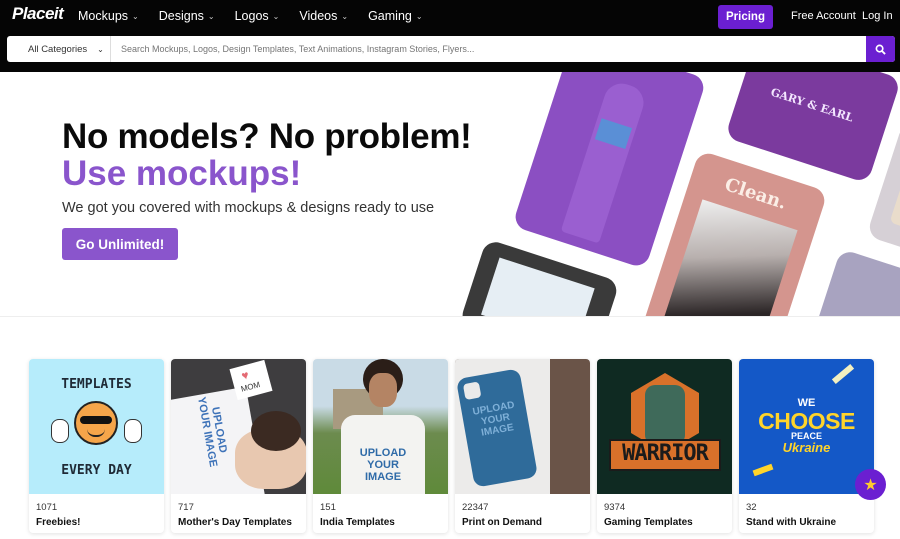 Image resolution: width=900 pixels, height=539 pixels. I want to click on card-count: 32, so click(751, 507).